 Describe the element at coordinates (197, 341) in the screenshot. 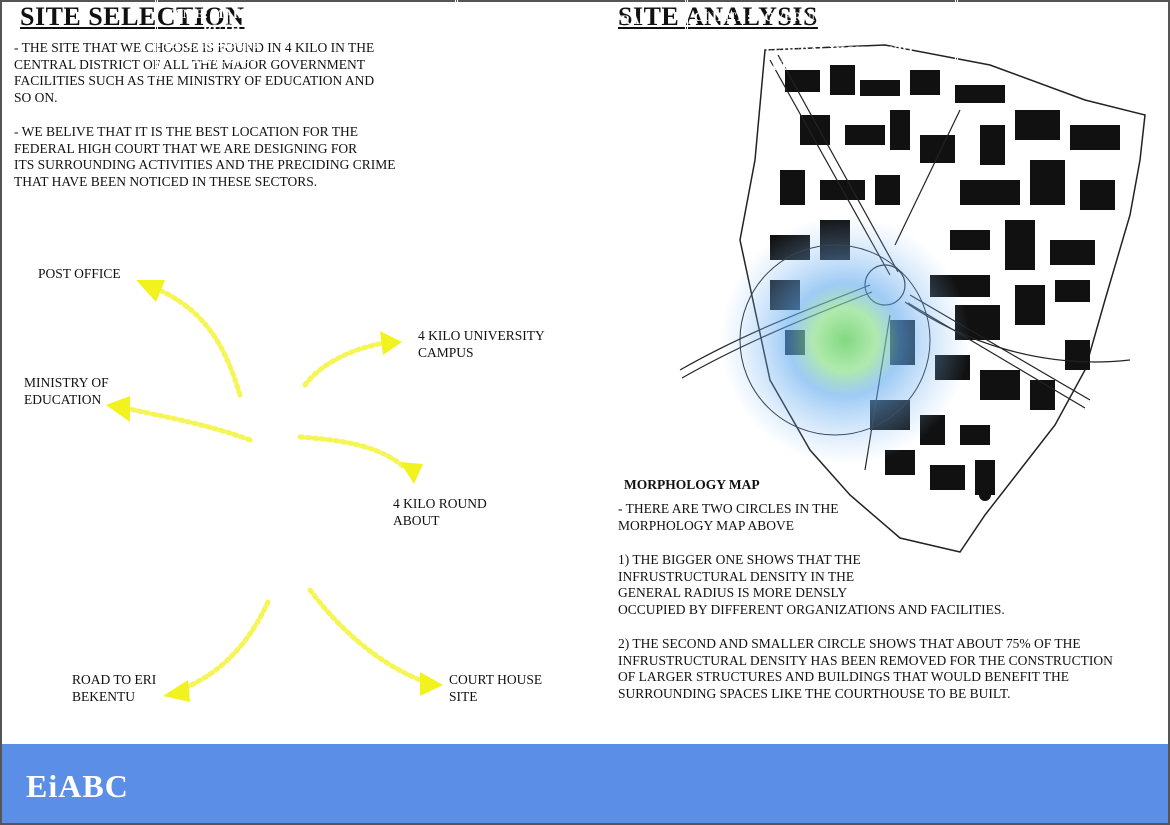

I see `arrow-post-office` at that location.